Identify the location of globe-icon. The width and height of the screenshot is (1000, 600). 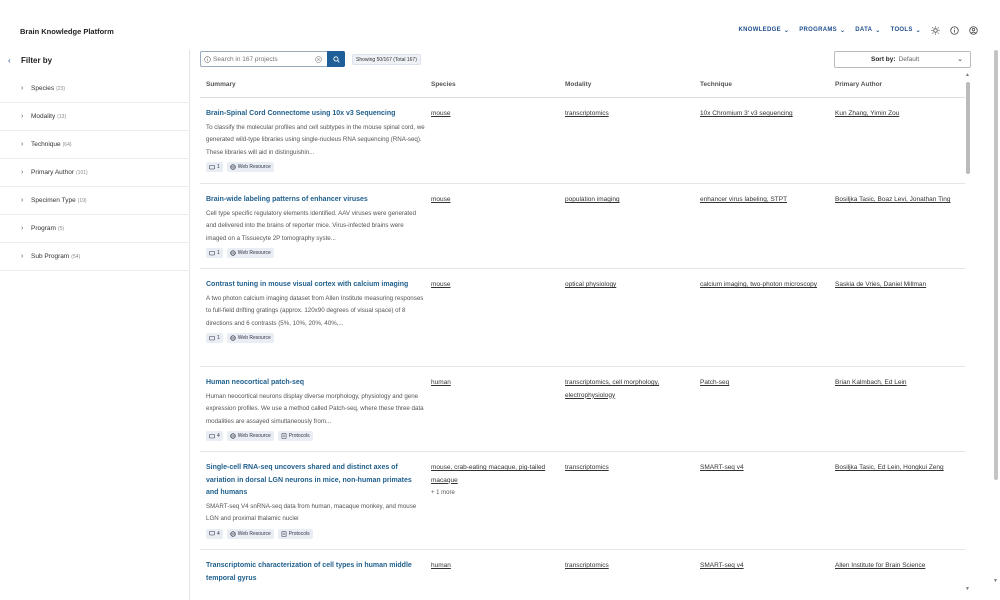
(233, 533).